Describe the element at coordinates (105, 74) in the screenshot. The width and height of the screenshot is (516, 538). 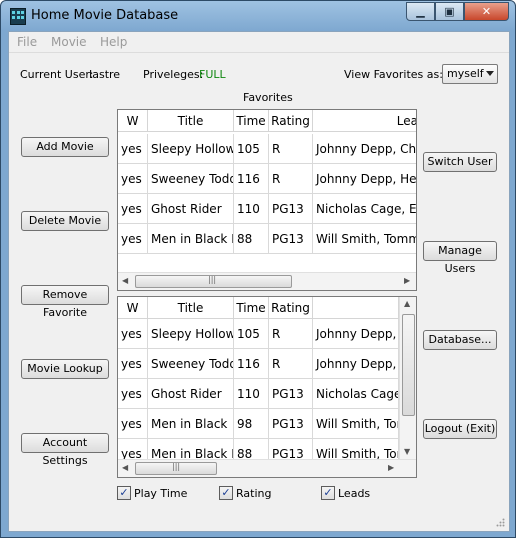
I see `current-user-value: Iastre` at that location.